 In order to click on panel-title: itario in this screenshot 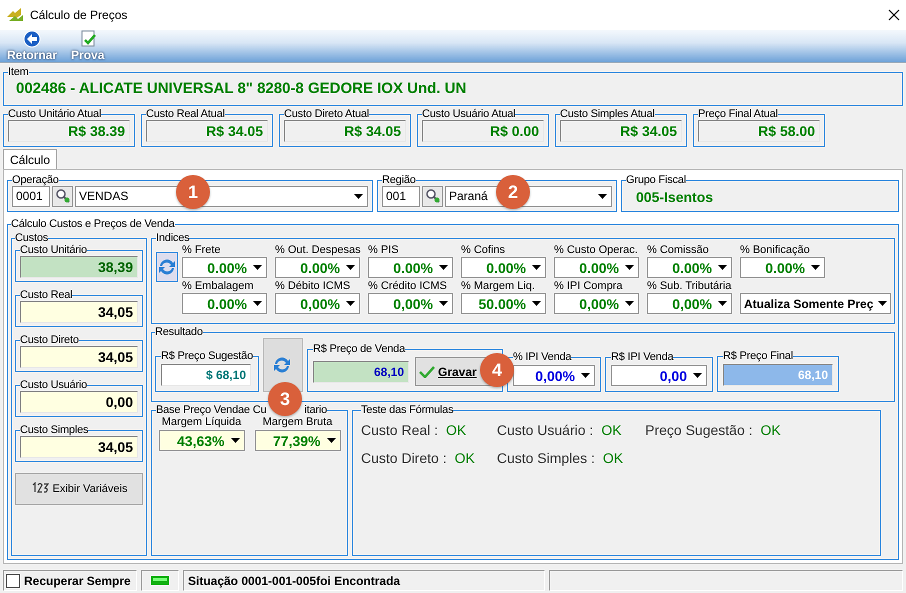, I will do `click(316, 410)`.